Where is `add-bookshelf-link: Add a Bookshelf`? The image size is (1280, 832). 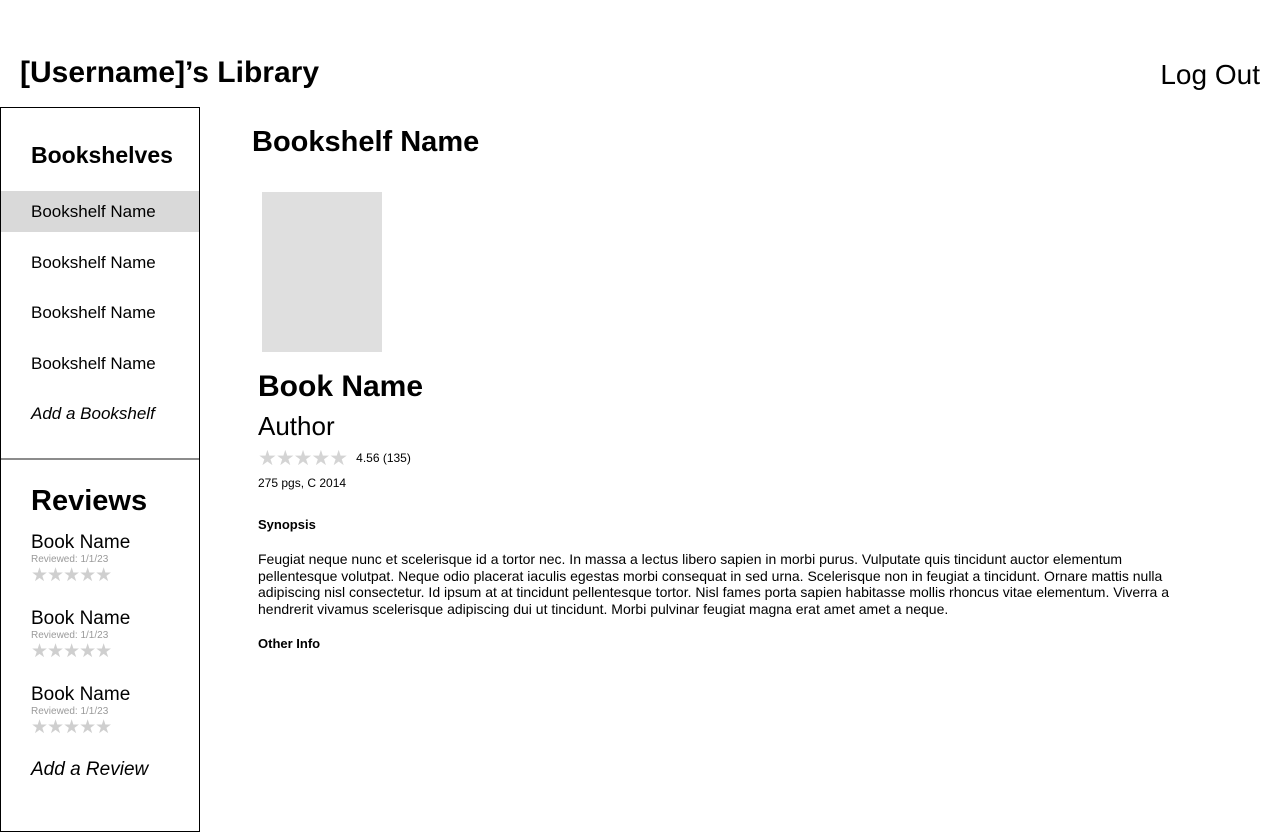 add-bookshelf-link: Add a Bookshelf is located at coordinates (100, 413).